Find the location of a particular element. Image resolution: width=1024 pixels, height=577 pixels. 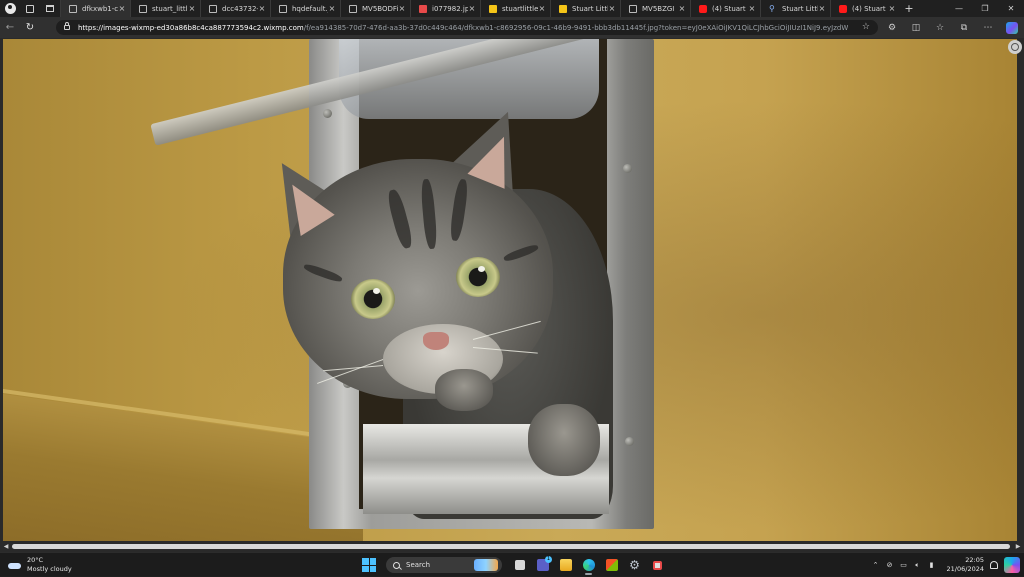

split-screen-icon: ◫ is located at coordinates (916, 27).